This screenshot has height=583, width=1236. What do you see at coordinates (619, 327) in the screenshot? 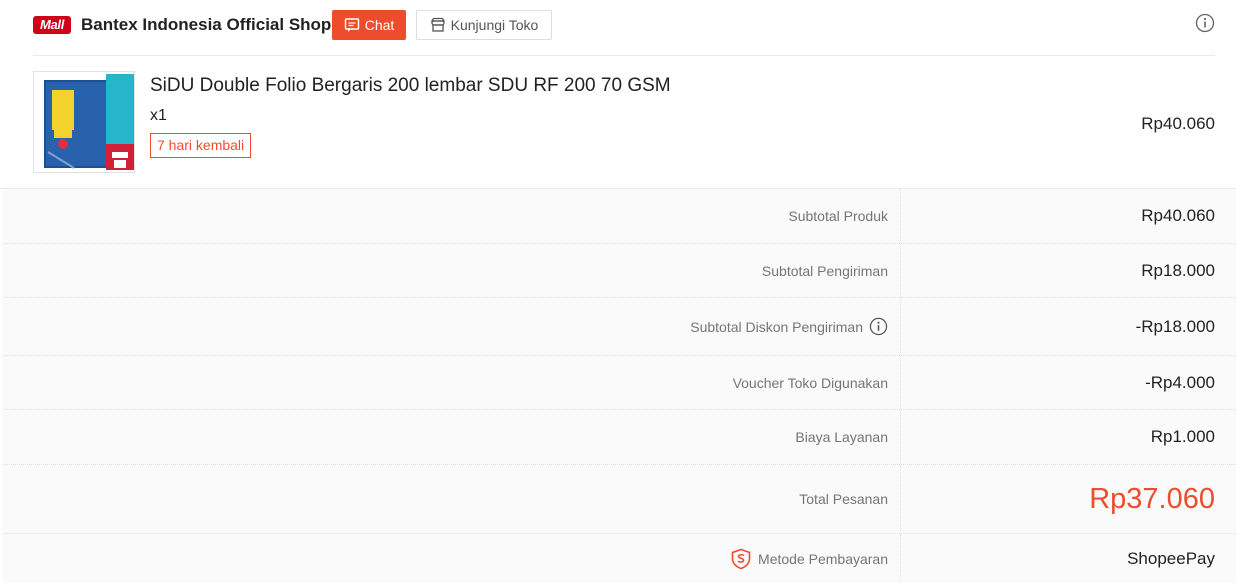
I see `summary-row-shipping-discount: Subtotal Diskon Pengiriman -Rp18.000` at bounding box center [619, 327].